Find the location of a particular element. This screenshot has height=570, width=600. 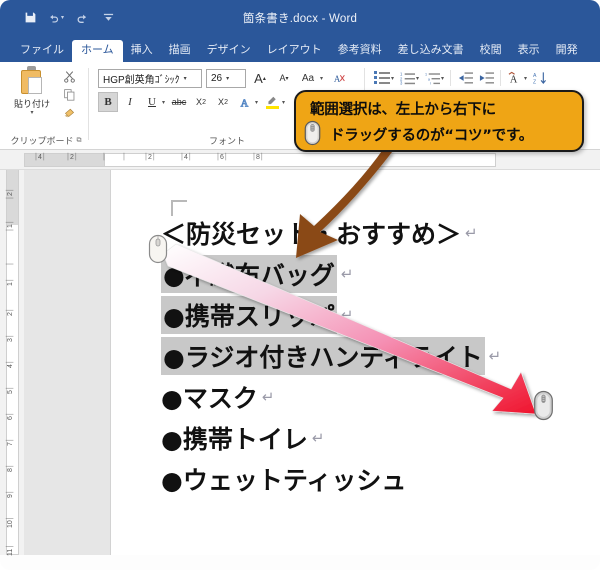

change-case-icon: Aa is located at coordinates (308, 78).